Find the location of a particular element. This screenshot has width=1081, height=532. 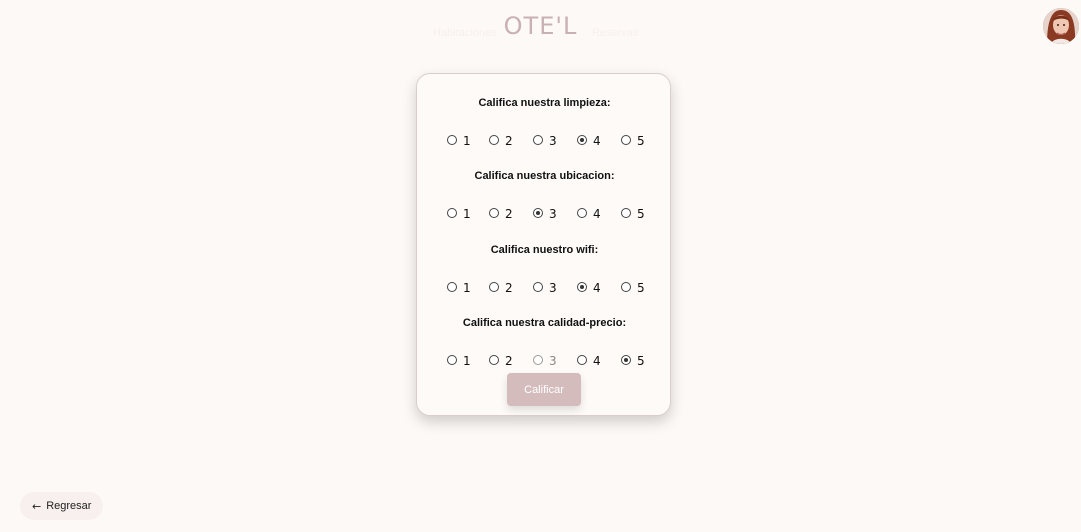

question-location-label: Califica nuestra ubicacion: is located at coordinates (544, 176).